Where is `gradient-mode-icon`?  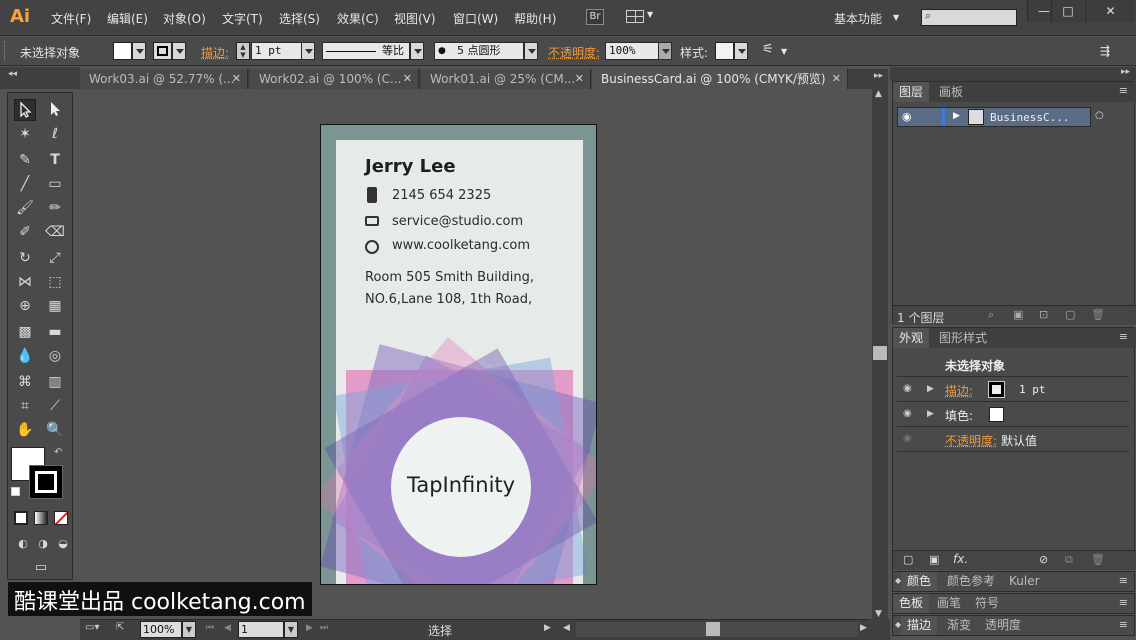 gradient-mode-icon is located at coordinates (41, 518).